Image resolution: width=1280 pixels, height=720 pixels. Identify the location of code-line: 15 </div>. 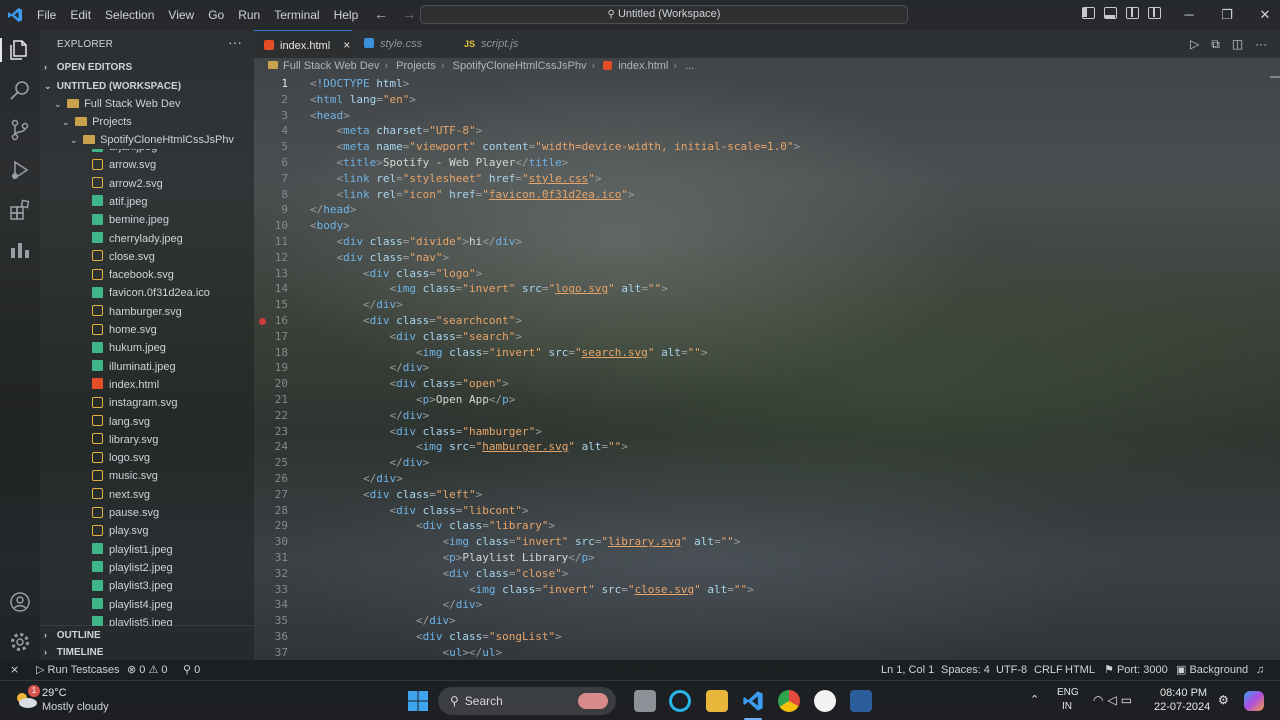
(754, 305).